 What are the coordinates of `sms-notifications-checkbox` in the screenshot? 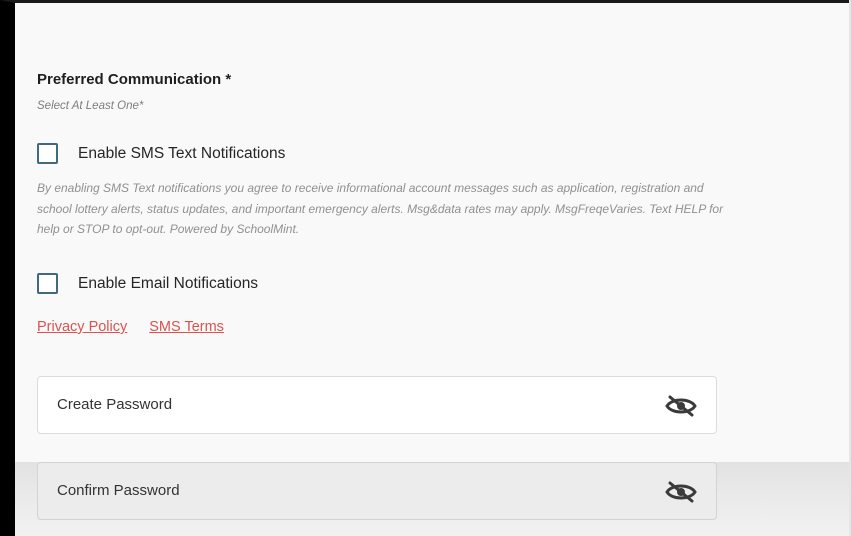 It's located at (47, 153).